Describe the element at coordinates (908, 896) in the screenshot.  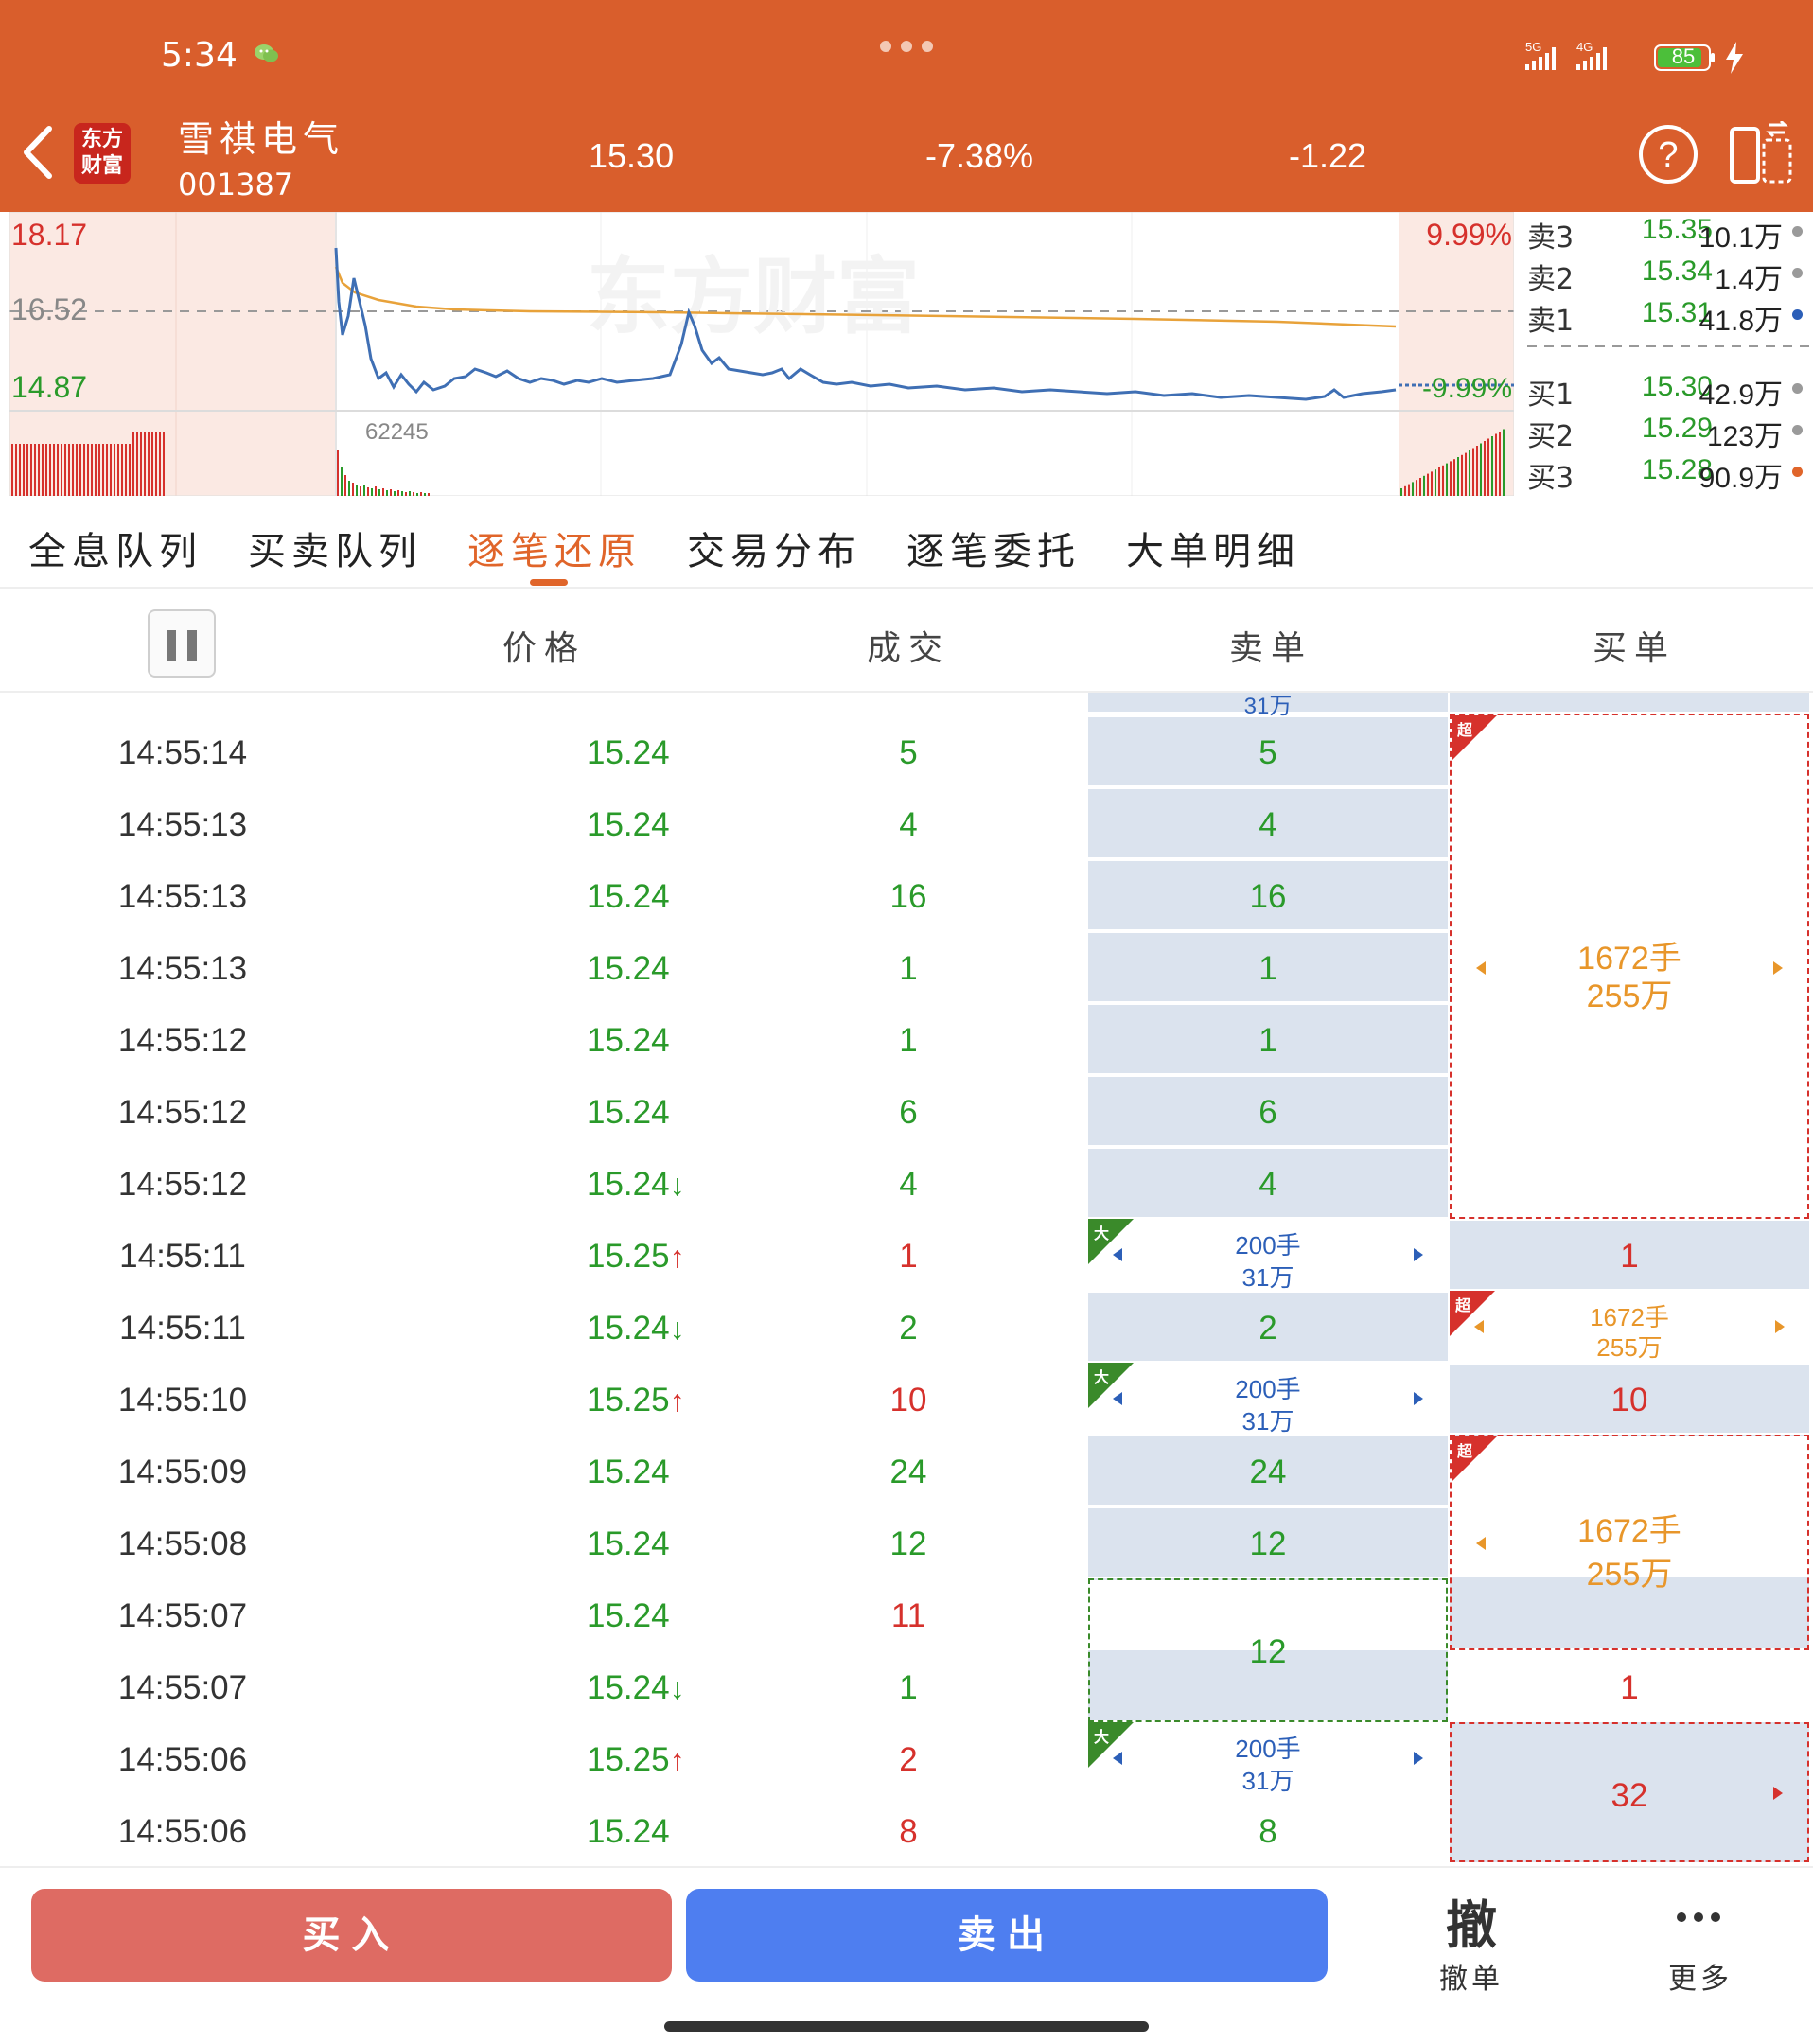
I see `trade-volume: 16` at that location.